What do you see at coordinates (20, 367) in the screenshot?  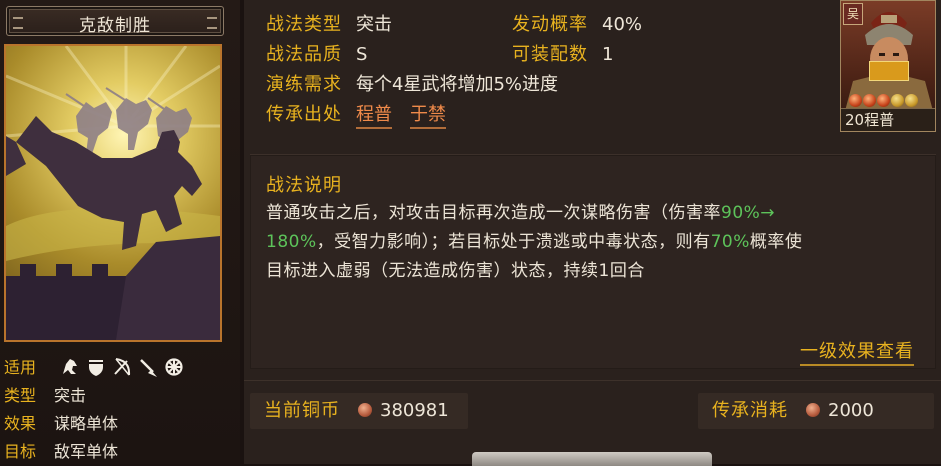 I see `applicable-label: 适用` at bounding box center [20, 367].